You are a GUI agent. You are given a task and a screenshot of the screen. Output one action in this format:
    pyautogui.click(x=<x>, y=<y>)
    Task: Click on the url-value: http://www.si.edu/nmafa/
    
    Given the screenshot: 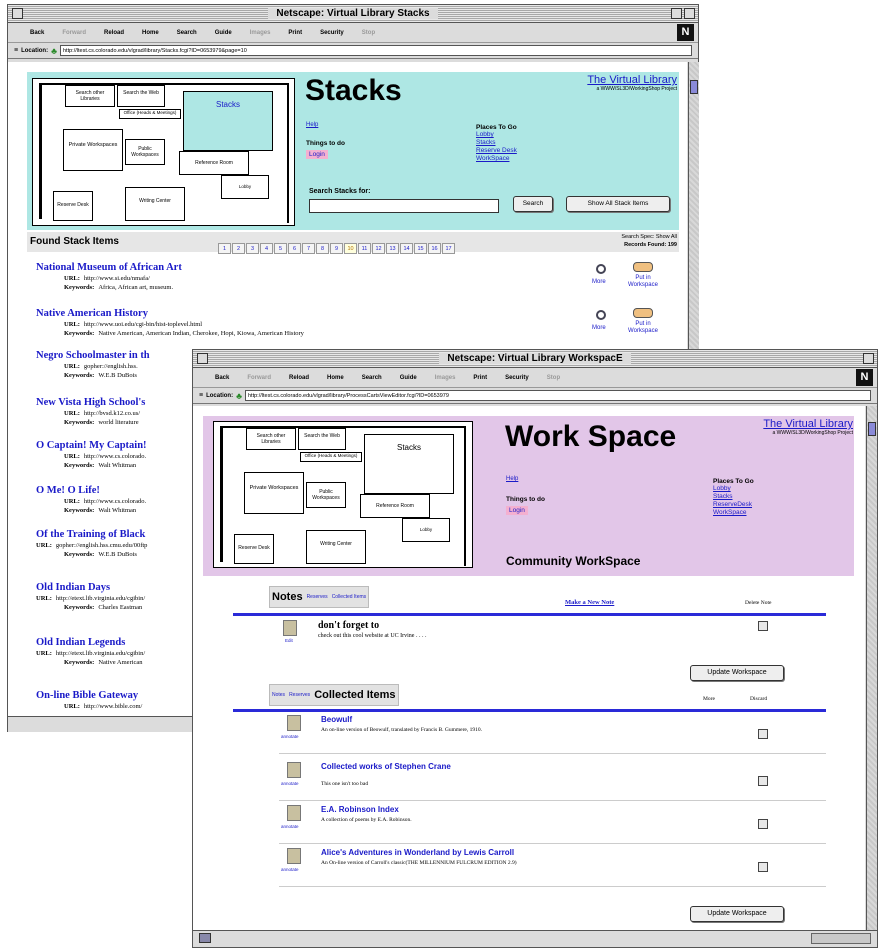 What is the action you would take?
    pyautogui.click(x=117, y=278)
    